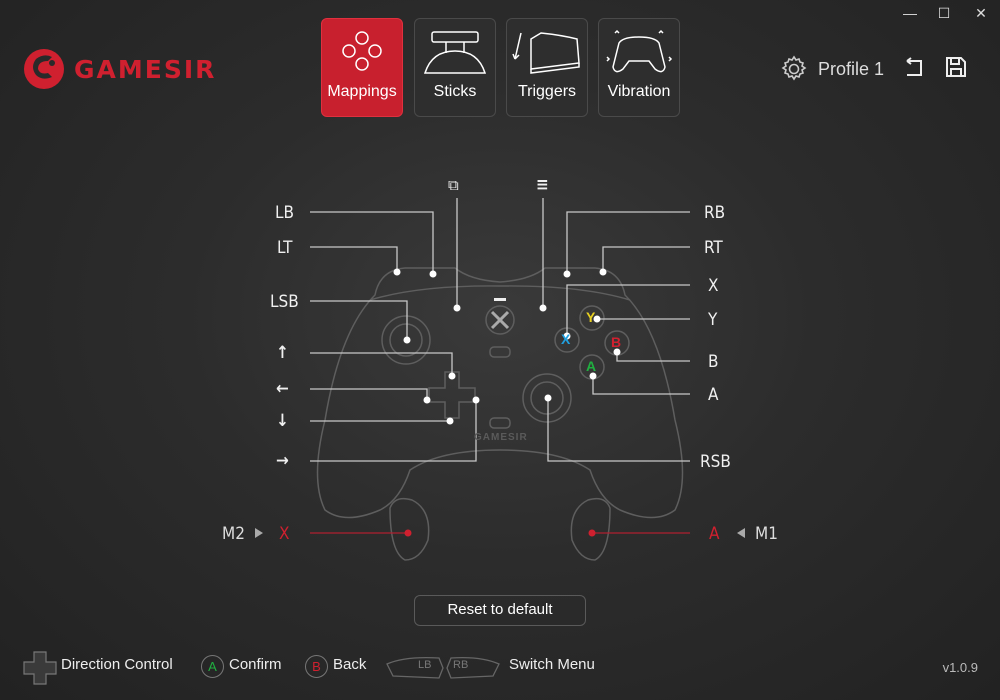  I want to click on share-indicator, so click(500, 299).